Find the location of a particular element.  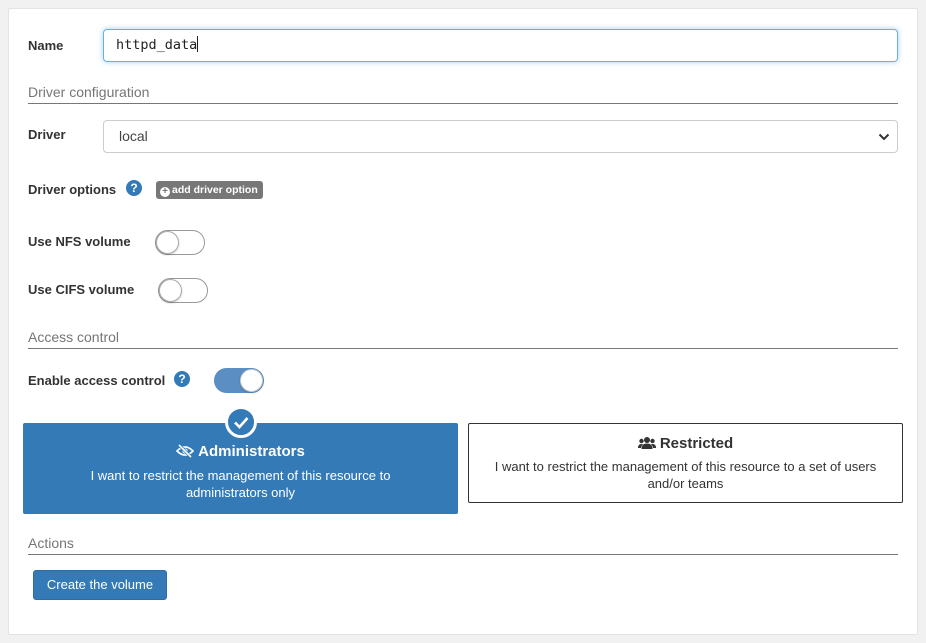

plus-circle-icon: + is located at coordinates (165, 192).